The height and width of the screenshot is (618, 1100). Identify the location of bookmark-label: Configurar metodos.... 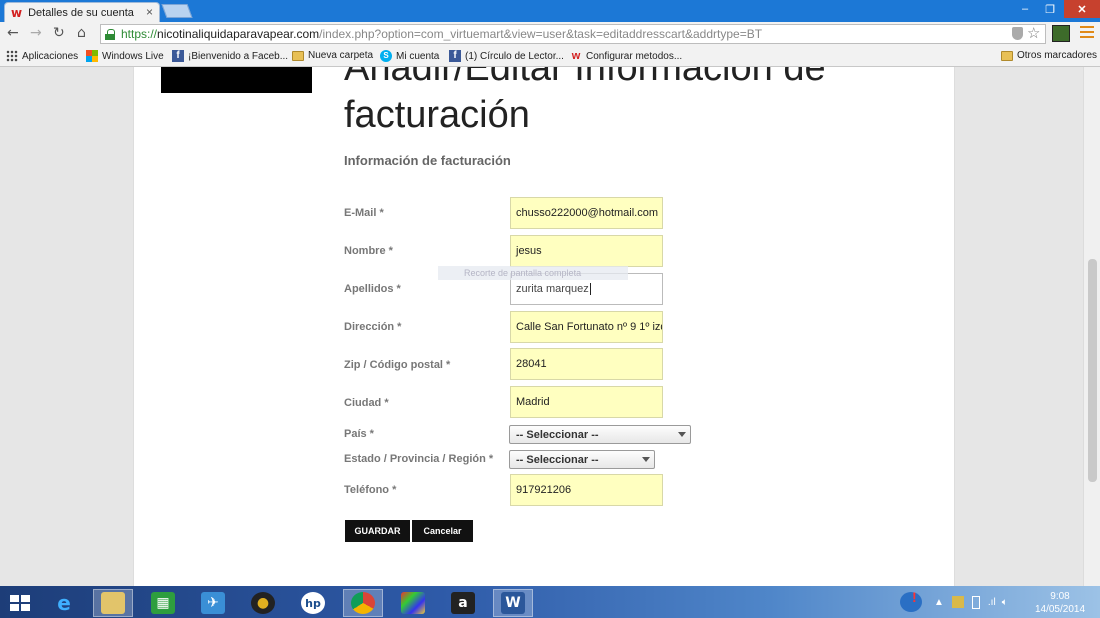
(634, 56).